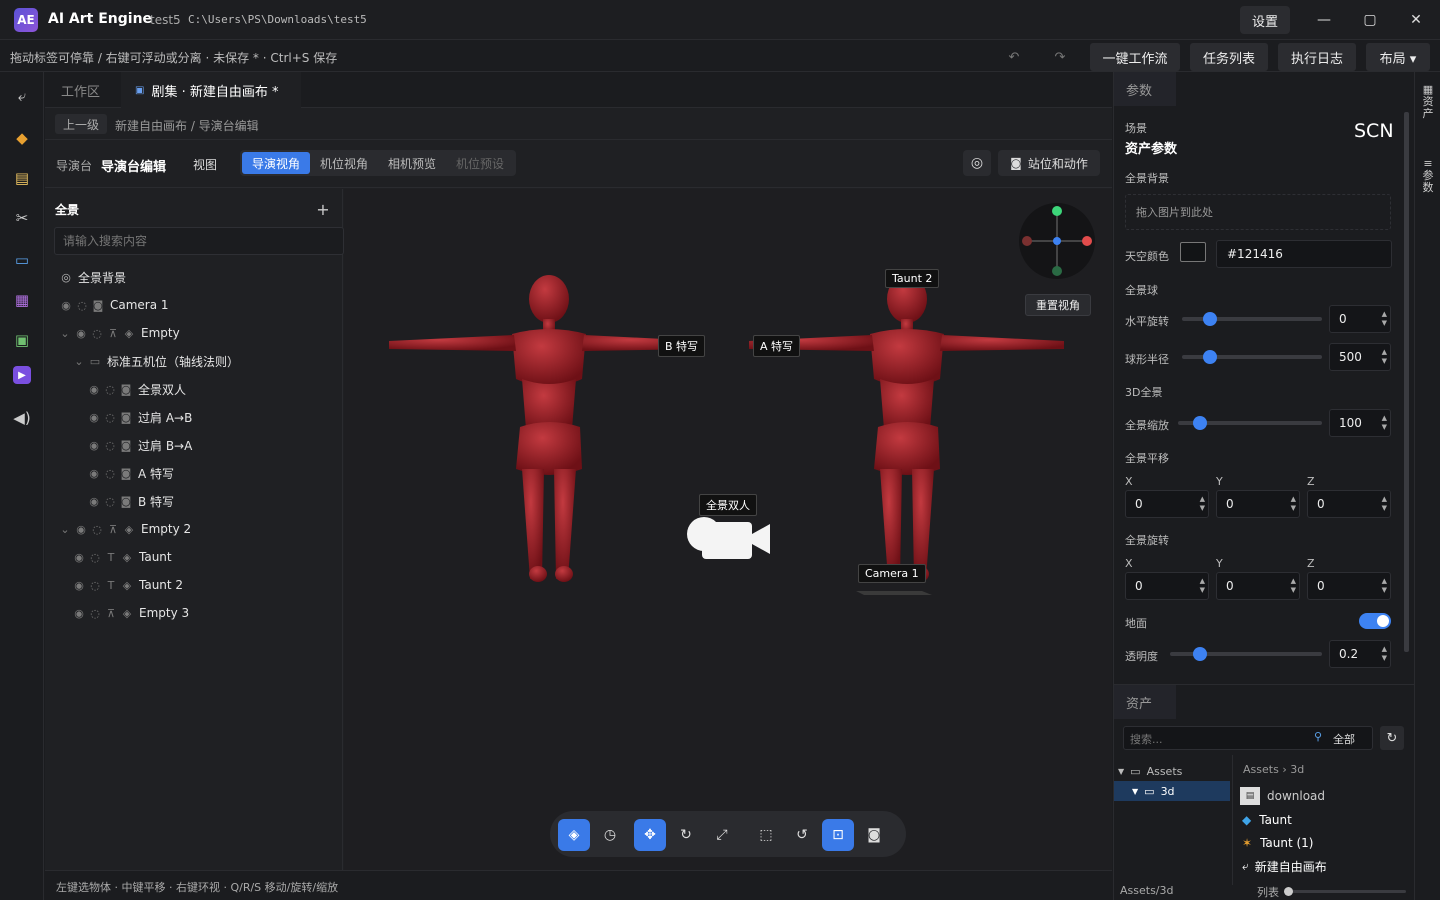 The height and width of the screenshot is (900, 1440). I want to click on minimize-icon: —, so click(1324, 20).